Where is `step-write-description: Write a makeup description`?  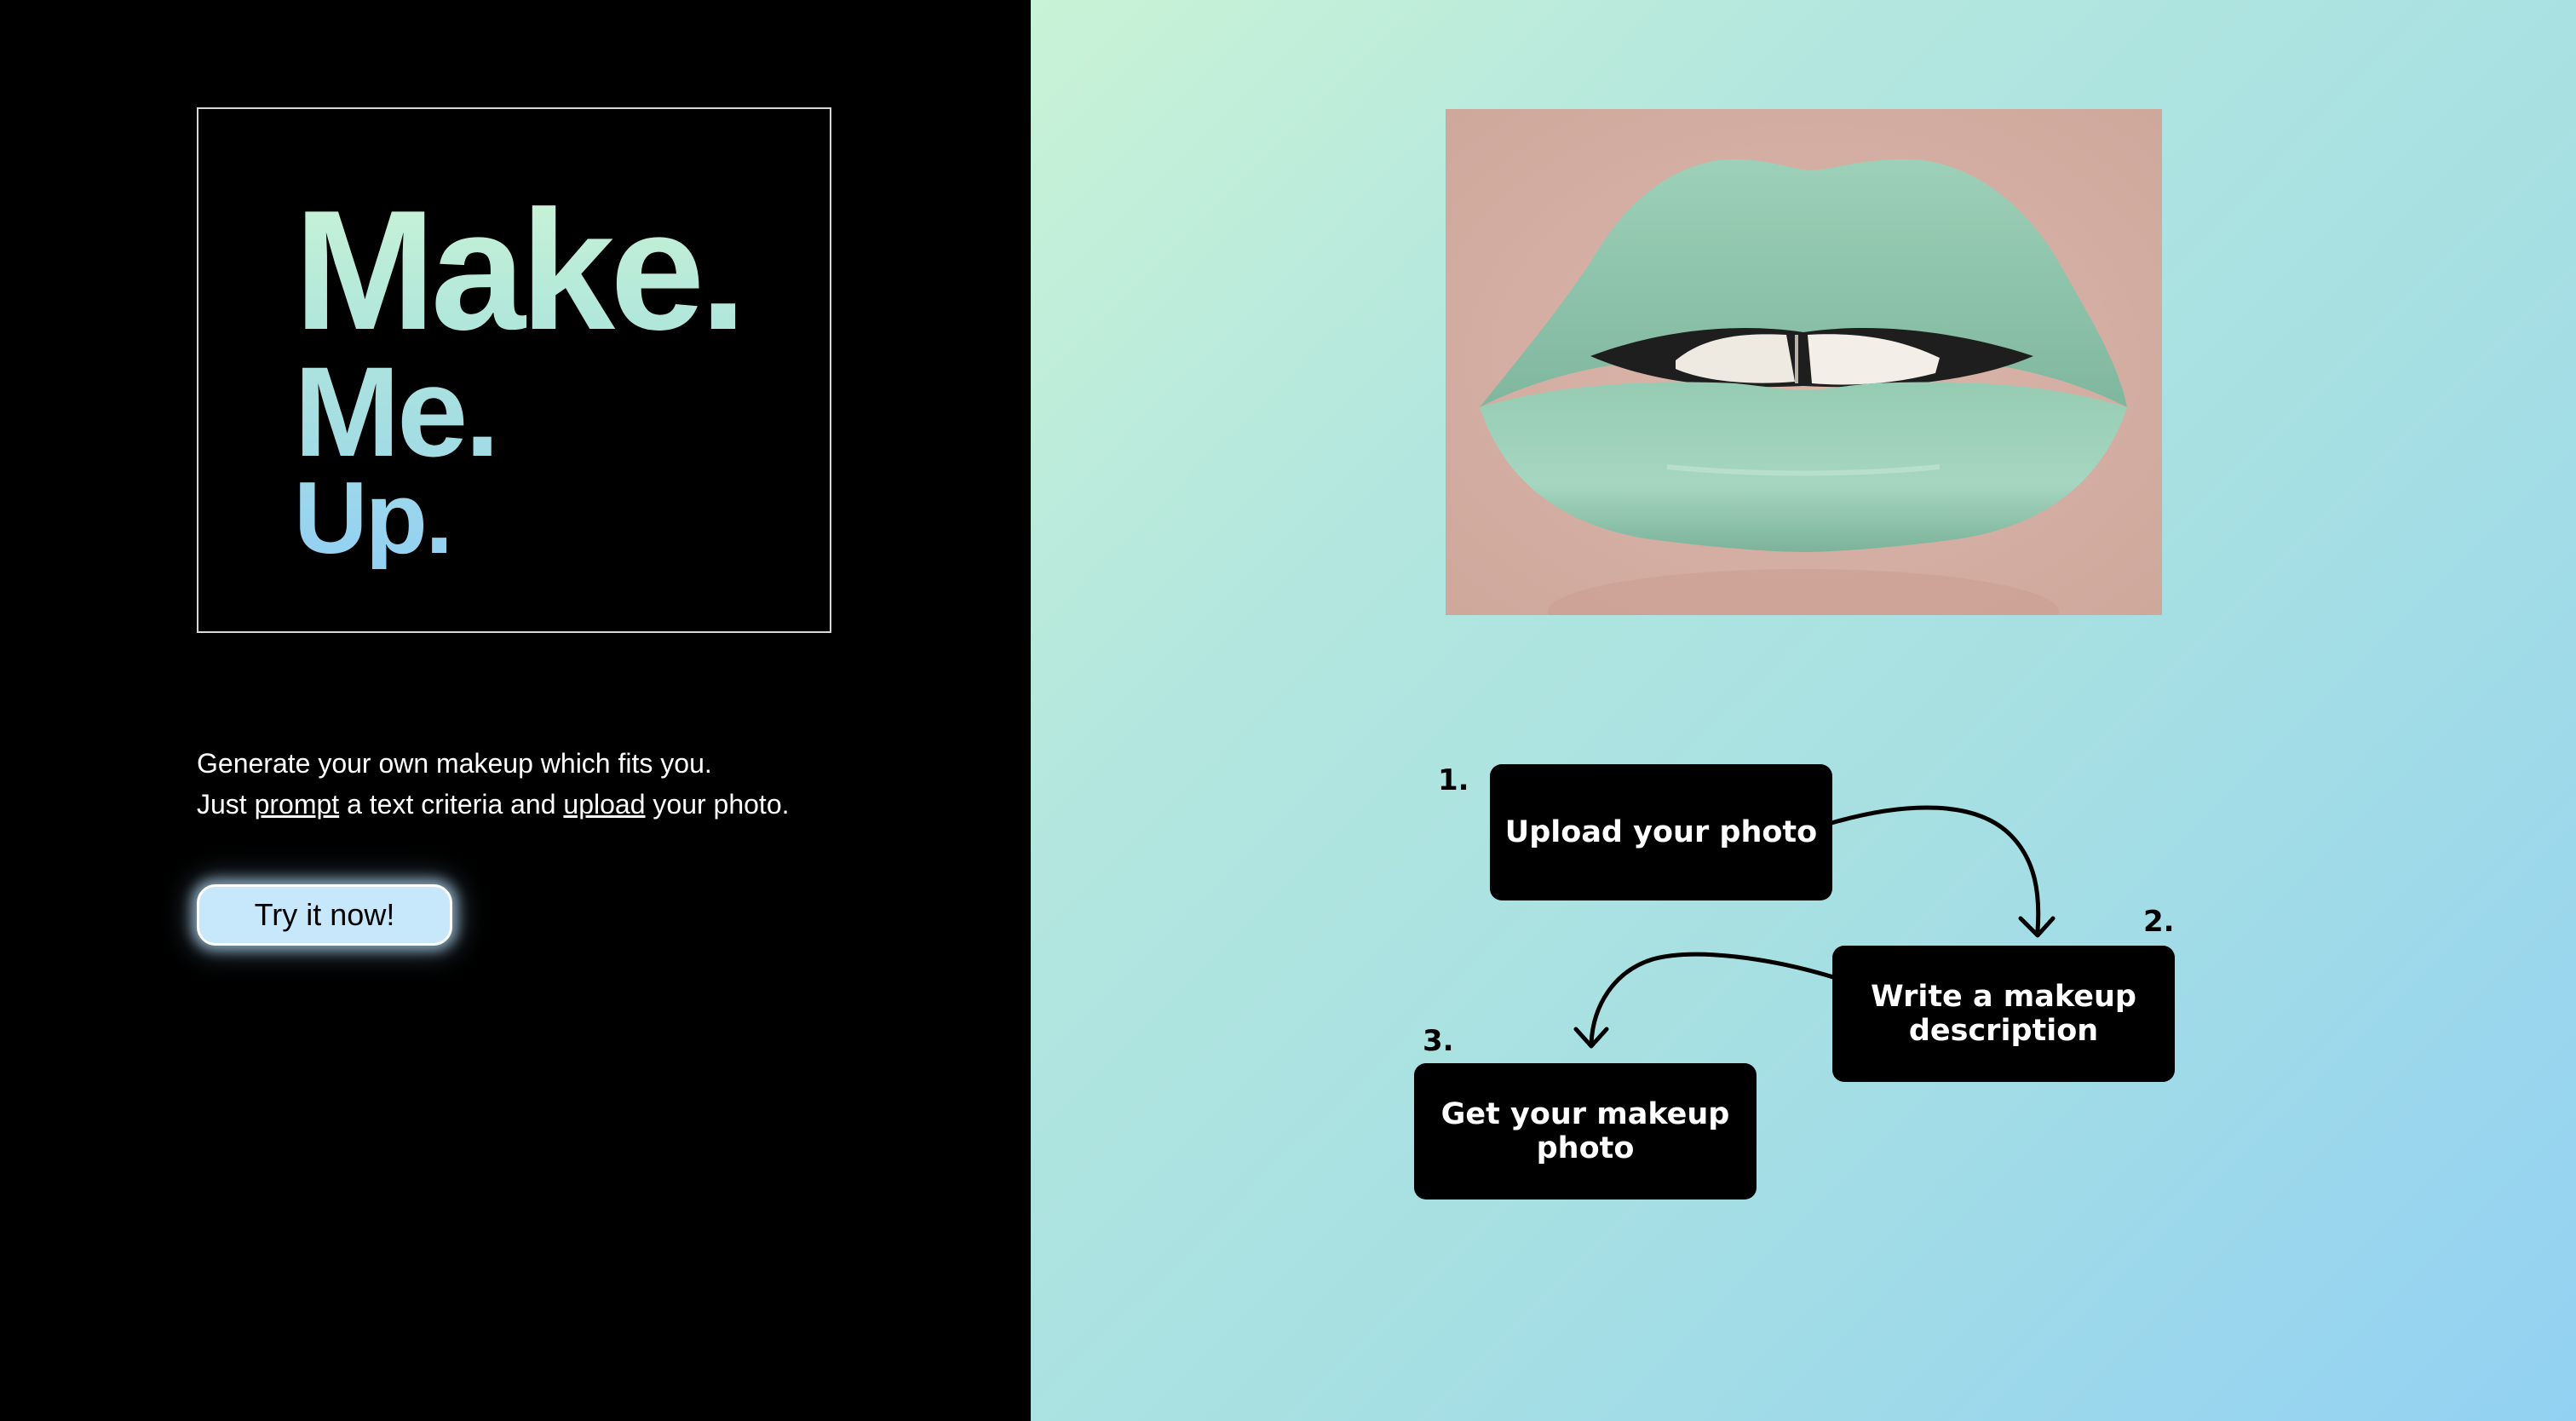 step-write-description: Write a makeup description is located at coordinates (2004, 1014).